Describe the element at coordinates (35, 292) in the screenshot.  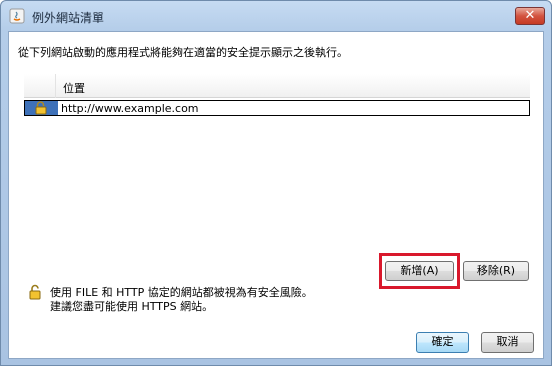
I see `open-lock-icon` at that location.